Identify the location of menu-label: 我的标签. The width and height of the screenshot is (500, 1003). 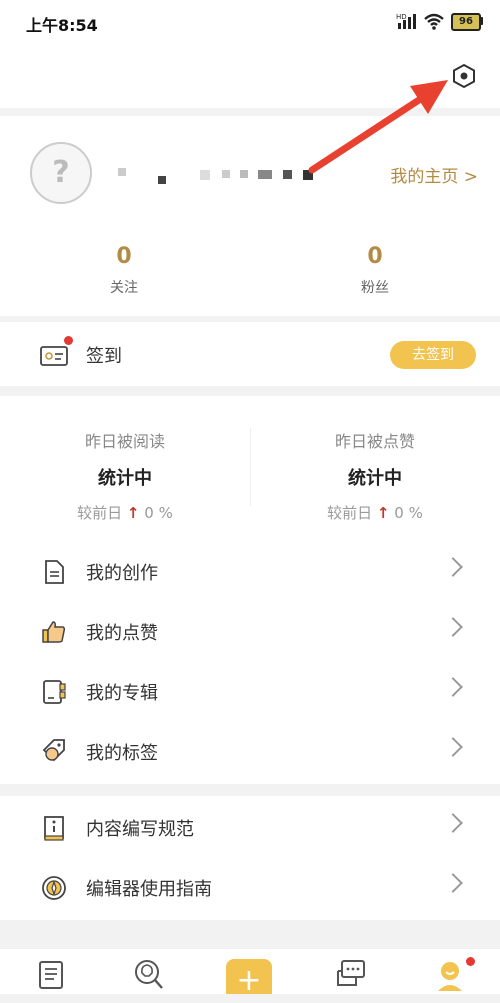
(122, 753).